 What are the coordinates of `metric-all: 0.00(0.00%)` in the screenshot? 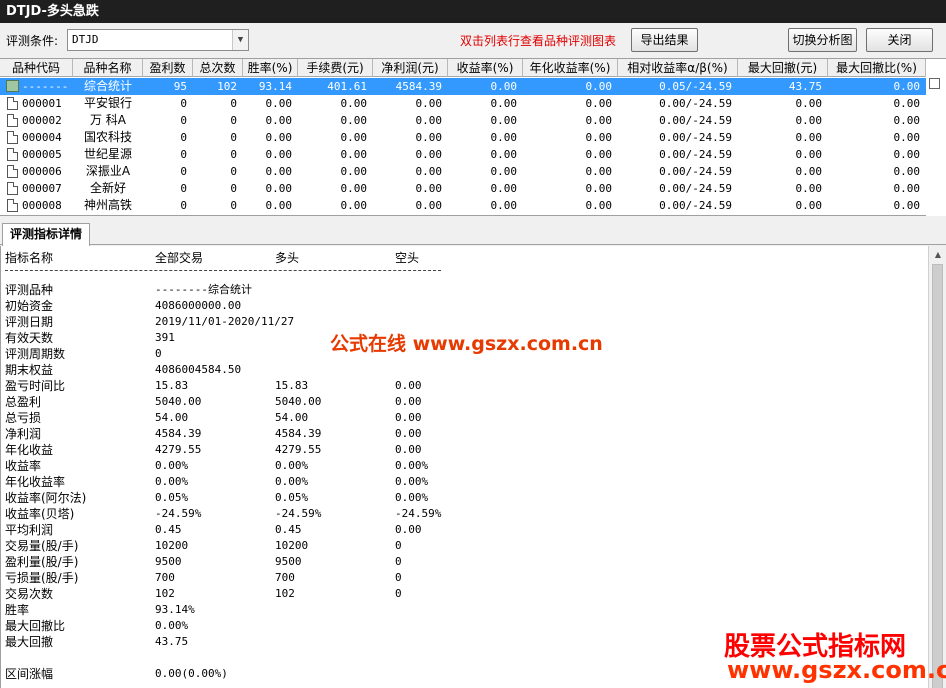 It's located at (191, 673).